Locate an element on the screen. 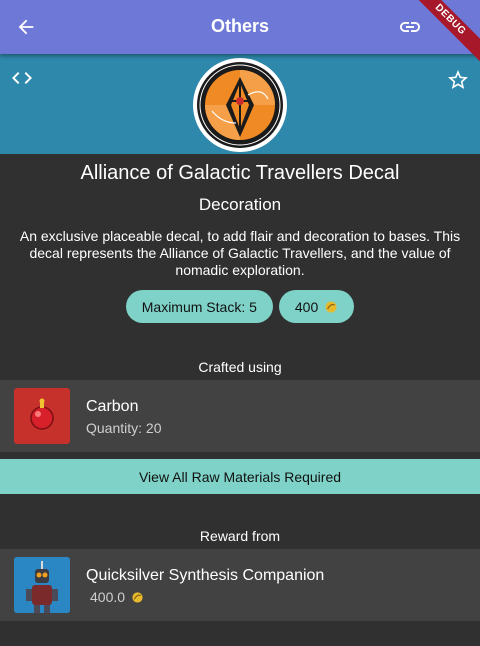 Image resolution: width=480 pixels, height=646 pixels. quicksilver-companion-thumbnail is located at coordinates (42, 585).